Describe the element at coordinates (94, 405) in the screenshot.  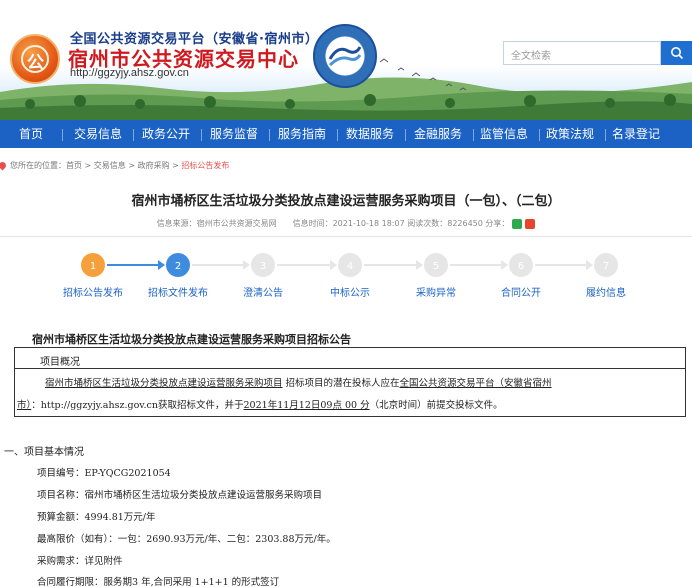
I see `platform-url: ：http://ggzyjy.ahsz.gov.cn` at that location.